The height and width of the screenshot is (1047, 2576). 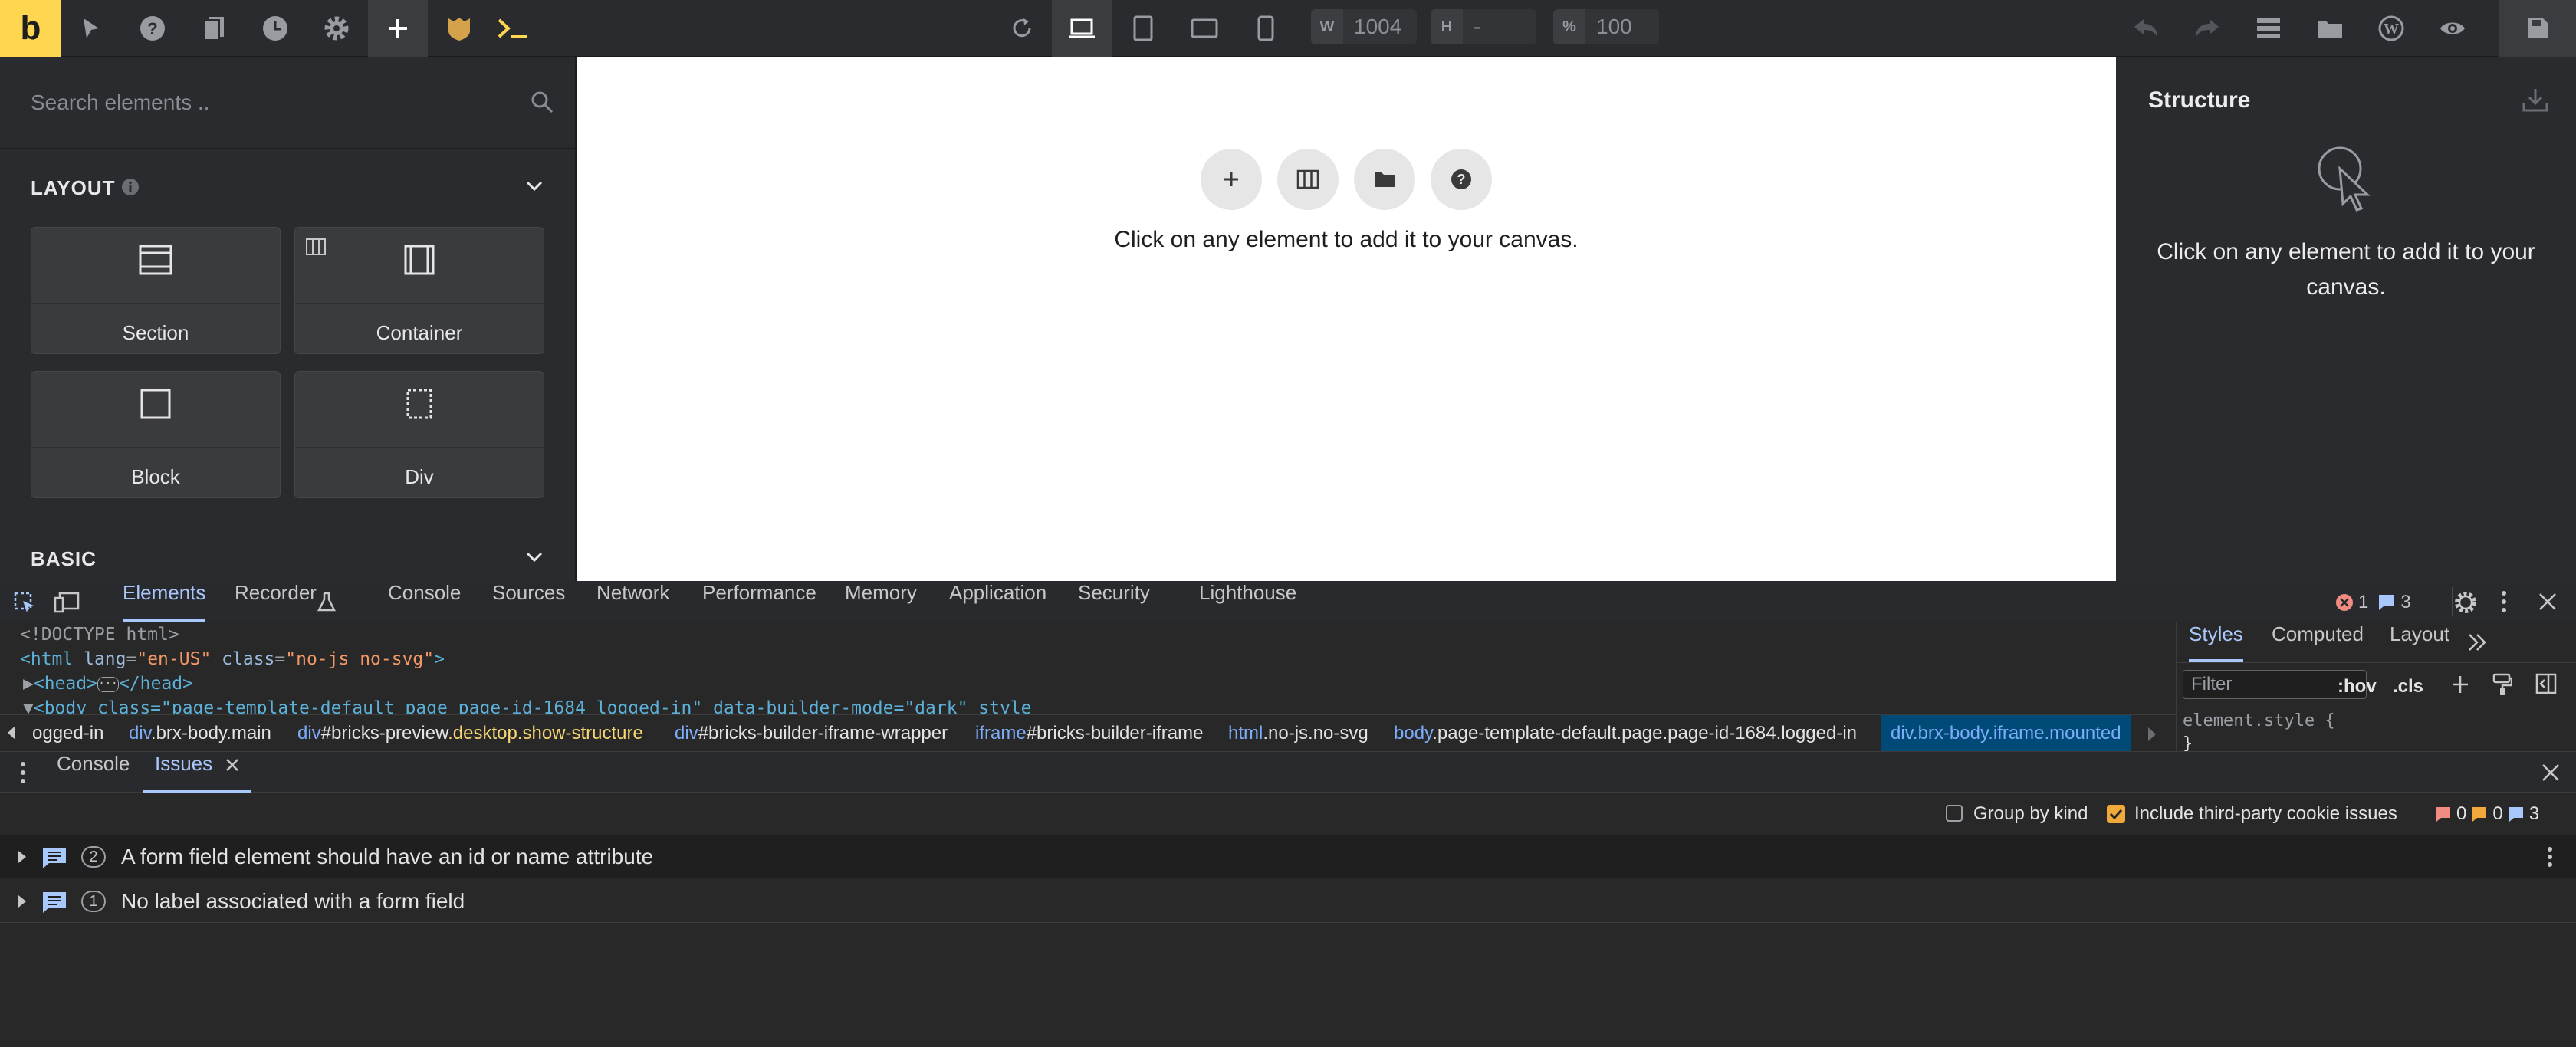 What do you see at coordinates (156, 434) in the screenshot?
I see `element-card-block: Block` at bounding box center [156, 434].